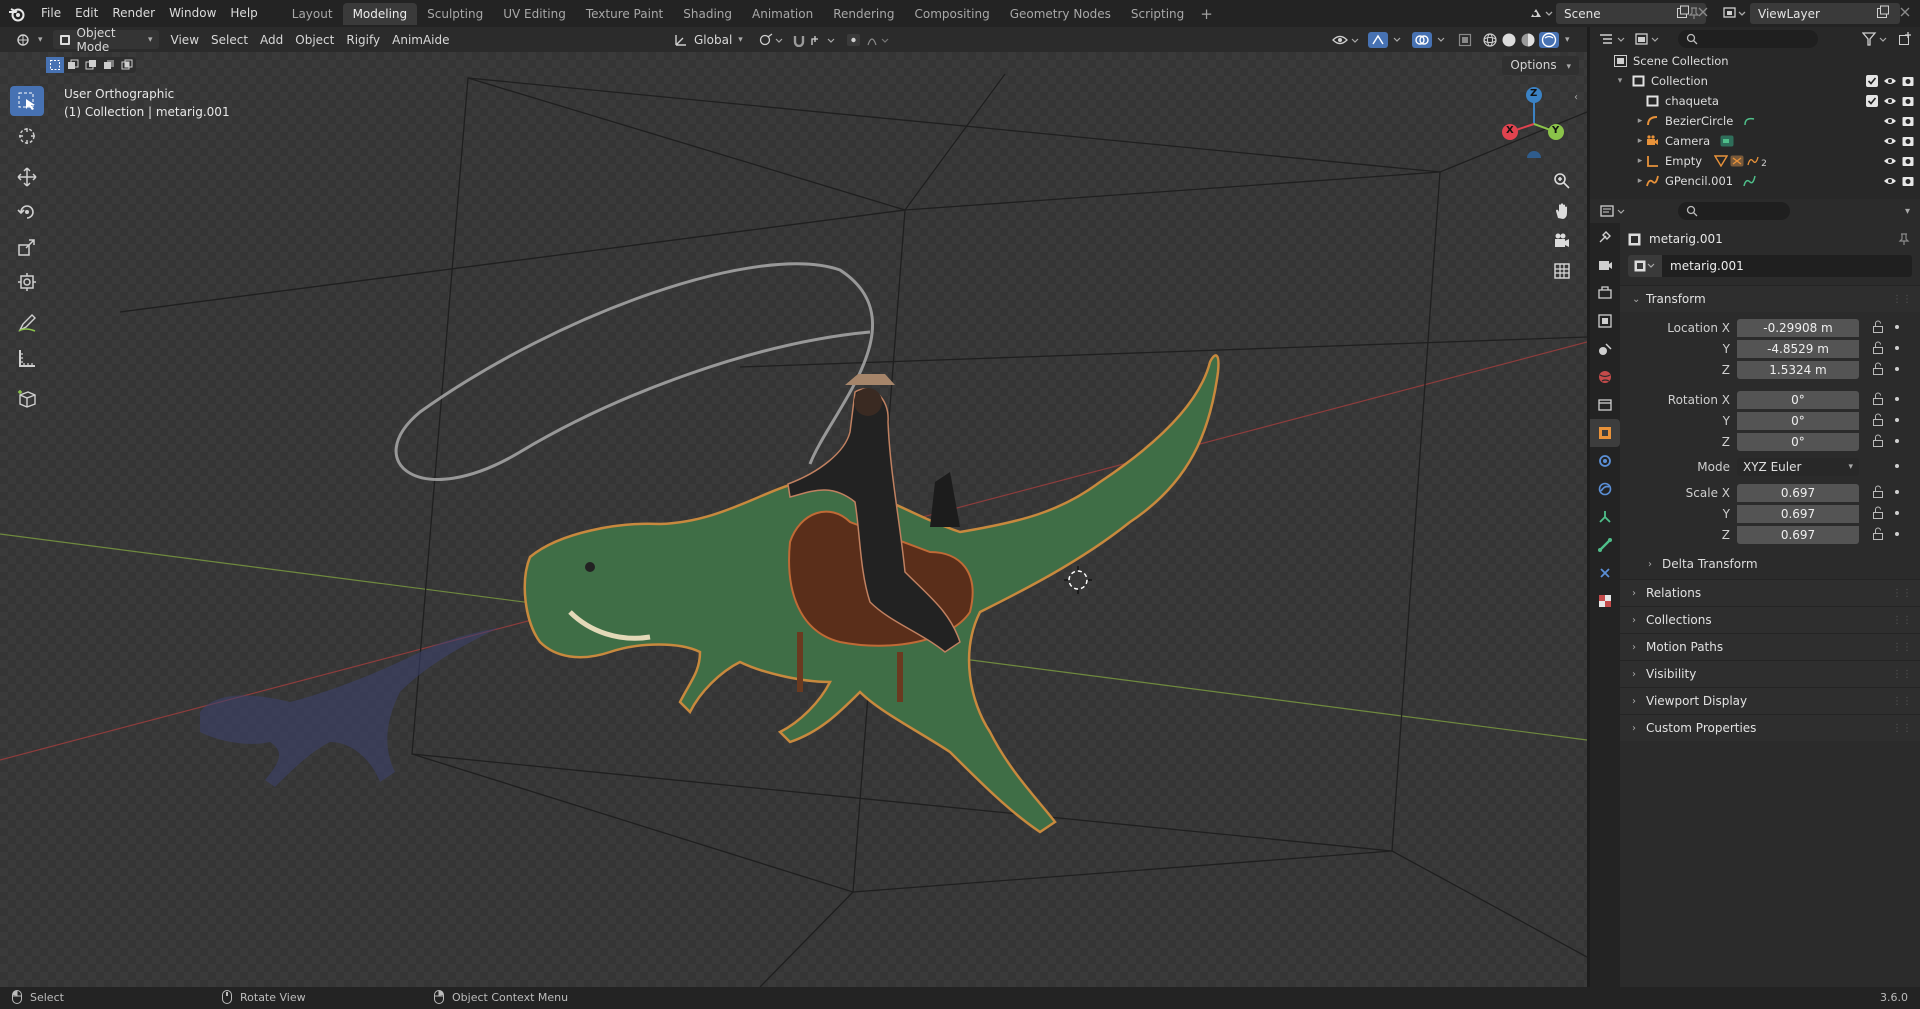 The image size is (1920, 1009). Describe the element at coordinates (243, 13) in the screenshot. I see `menu-help: Help` at that location.